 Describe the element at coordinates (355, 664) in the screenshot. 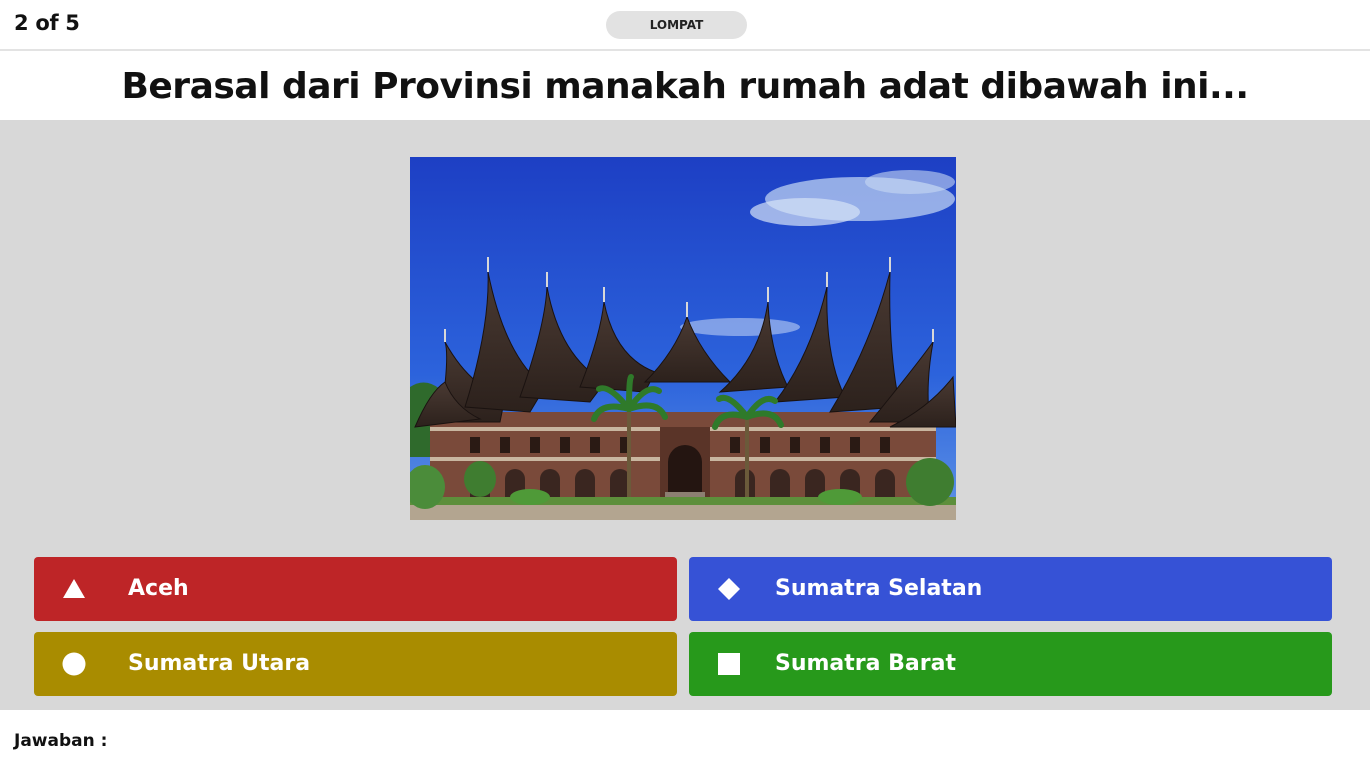

I see `answer-option-sumatra-utara: Sumatra Utara` at that location.